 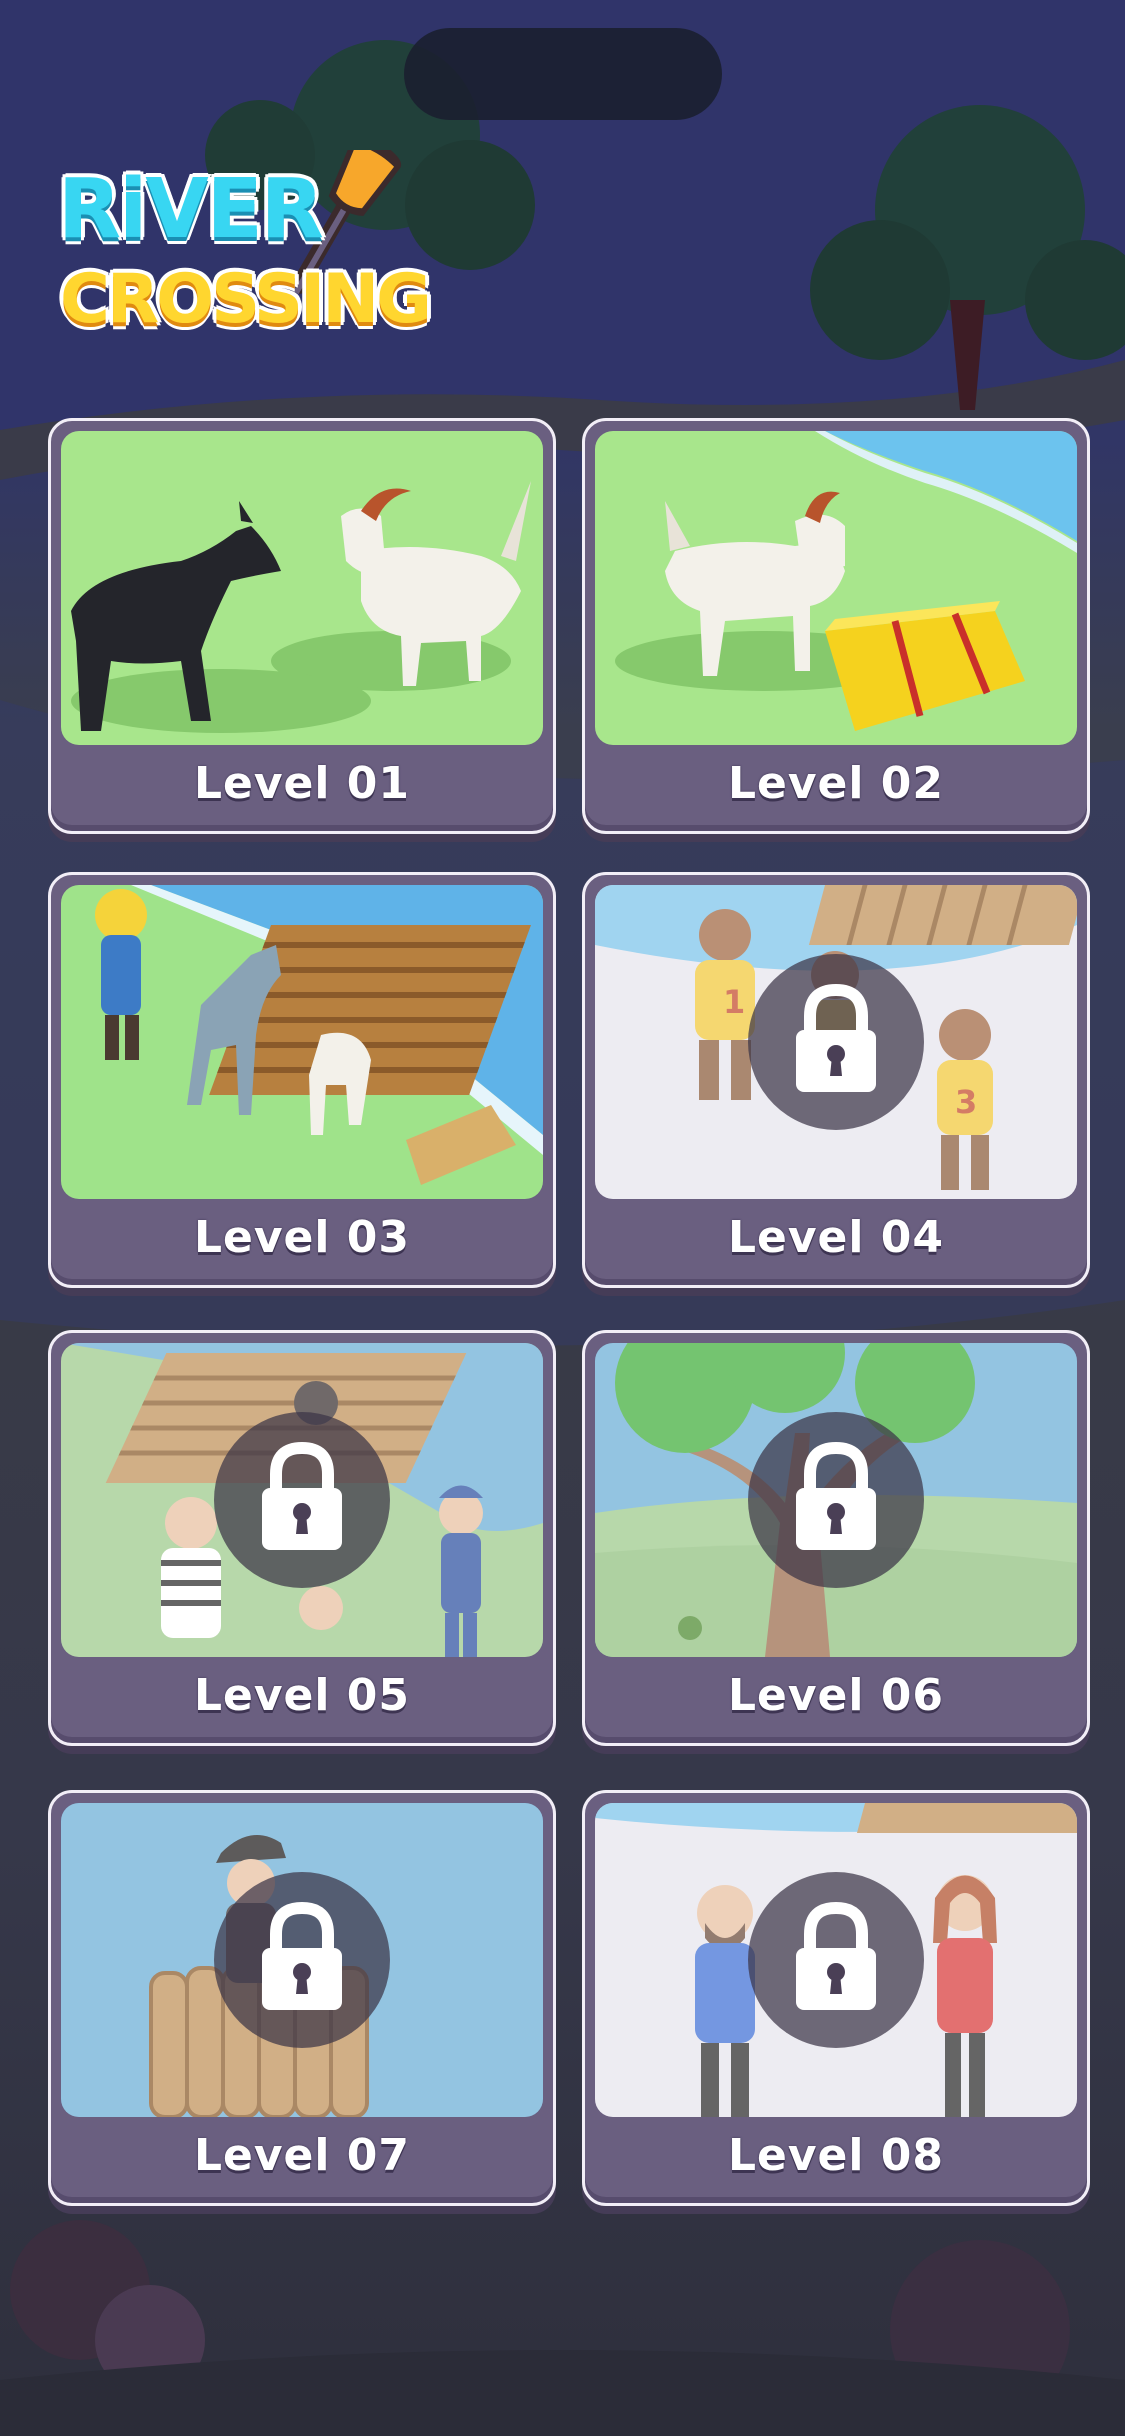 I want to click on level-label-05: Level 05, so click(x=302, y=1695).